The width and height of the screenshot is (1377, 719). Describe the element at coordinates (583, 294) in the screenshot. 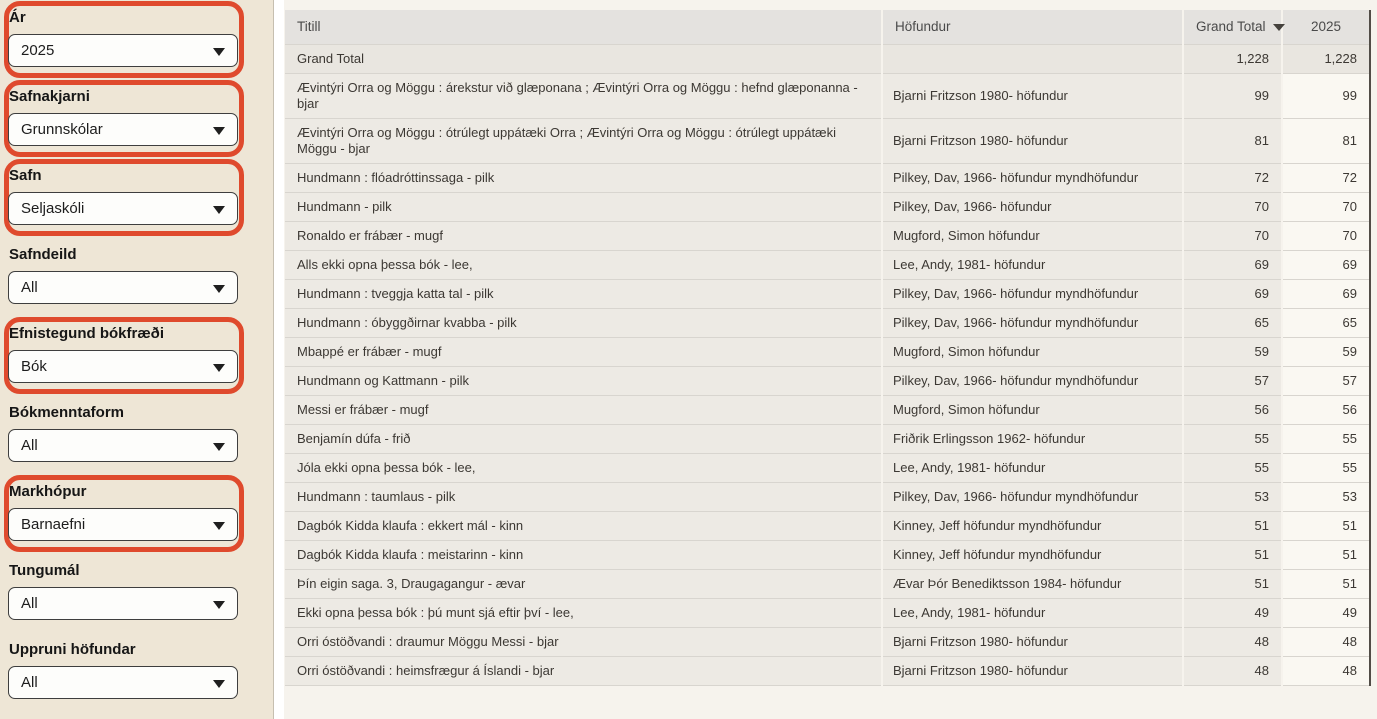

I see `title-cell: Hundmann : tveggja katta tal - pilk` at that location.